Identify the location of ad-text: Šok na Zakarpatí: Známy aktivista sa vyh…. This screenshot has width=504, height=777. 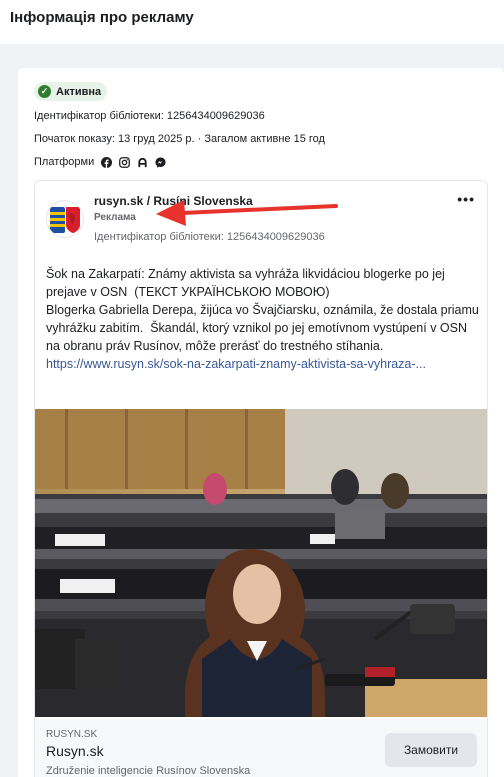
(262, 310).